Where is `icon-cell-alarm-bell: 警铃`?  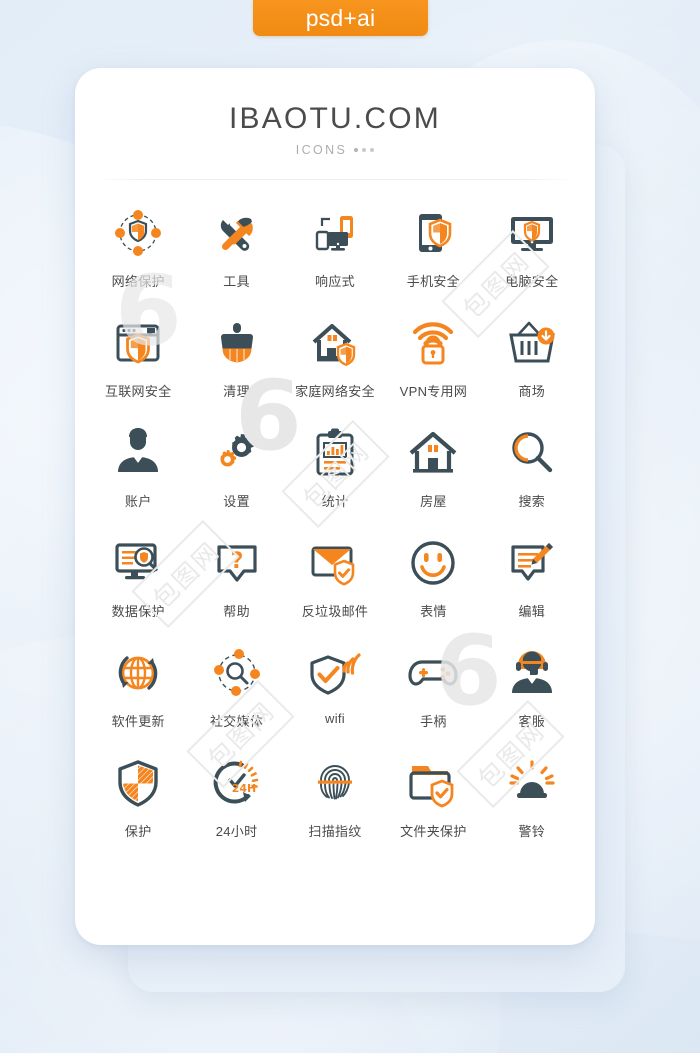
icon-cell-alarm-bell: 警铃 is located at coordinates (532, 796).